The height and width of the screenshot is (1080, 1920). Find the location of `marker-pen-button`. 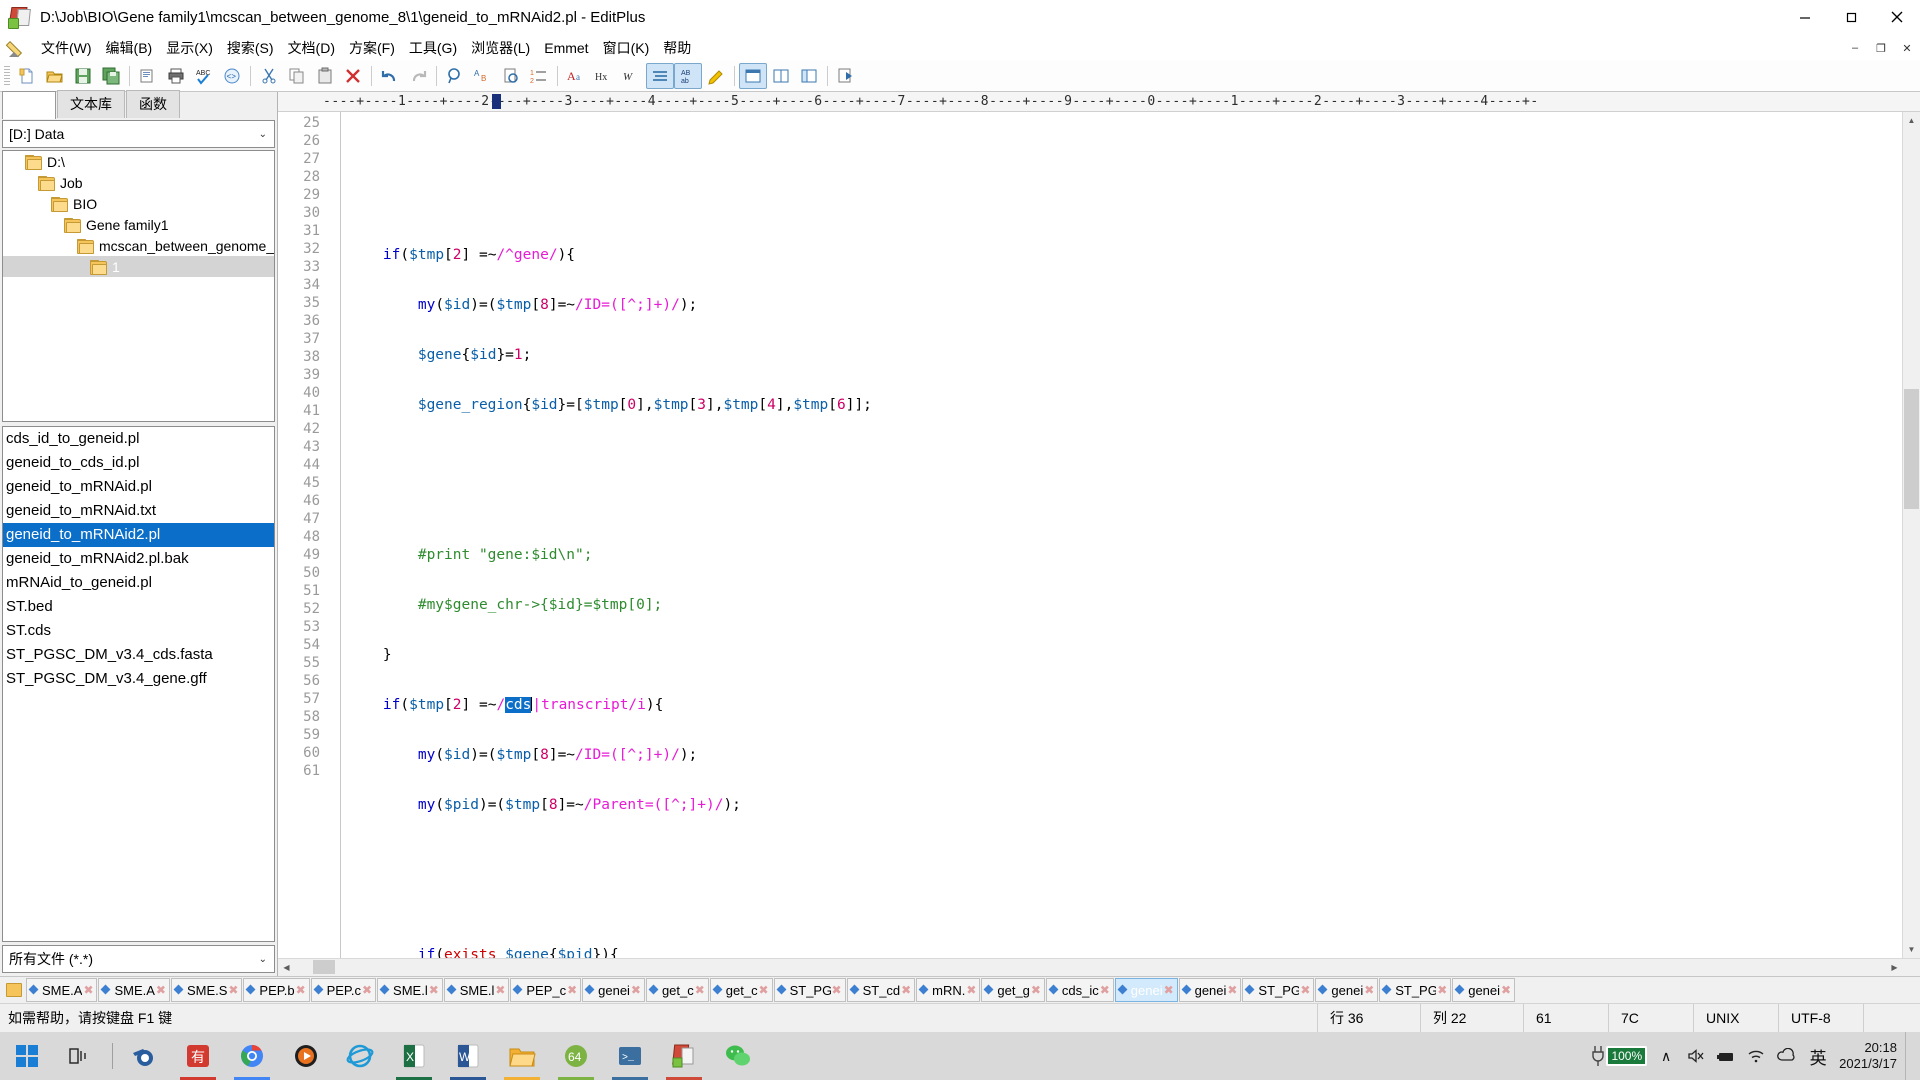

marker-pen-button is located at coordinates (716, 76).